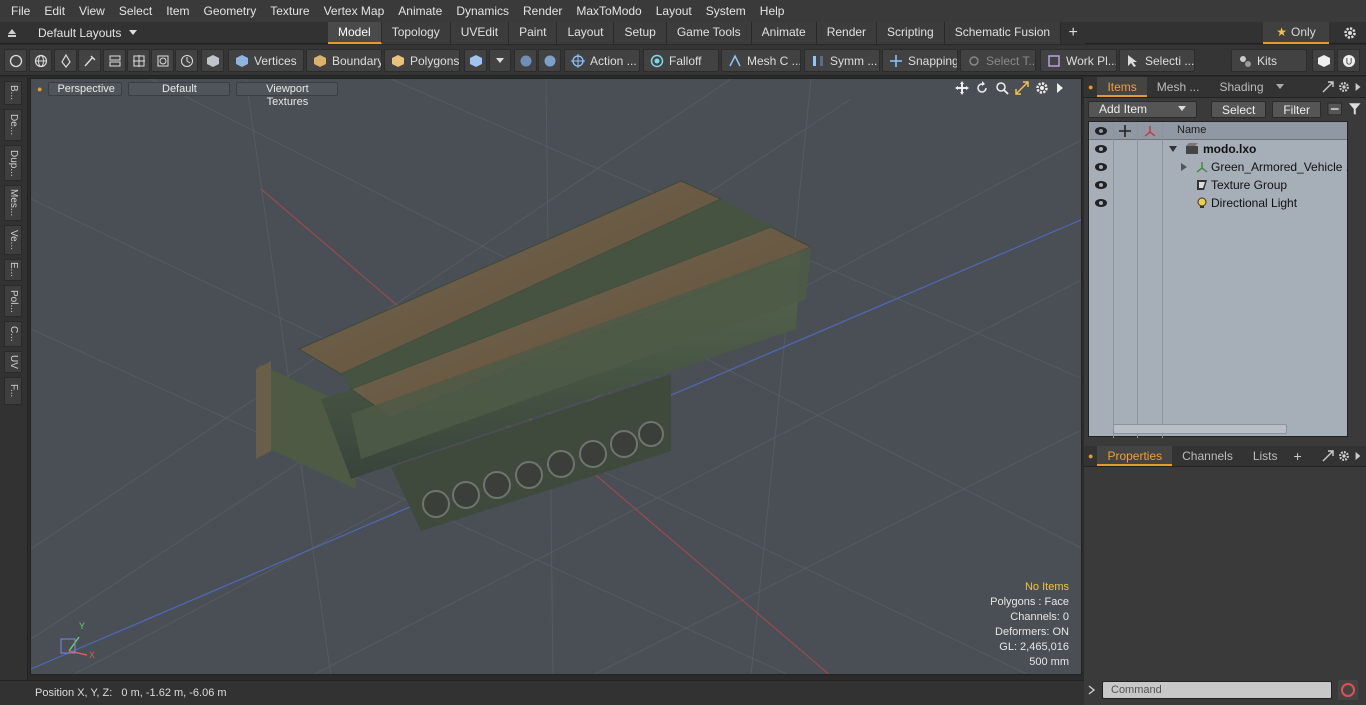  I want to click on symmetry-view-button, so click(525, 60).